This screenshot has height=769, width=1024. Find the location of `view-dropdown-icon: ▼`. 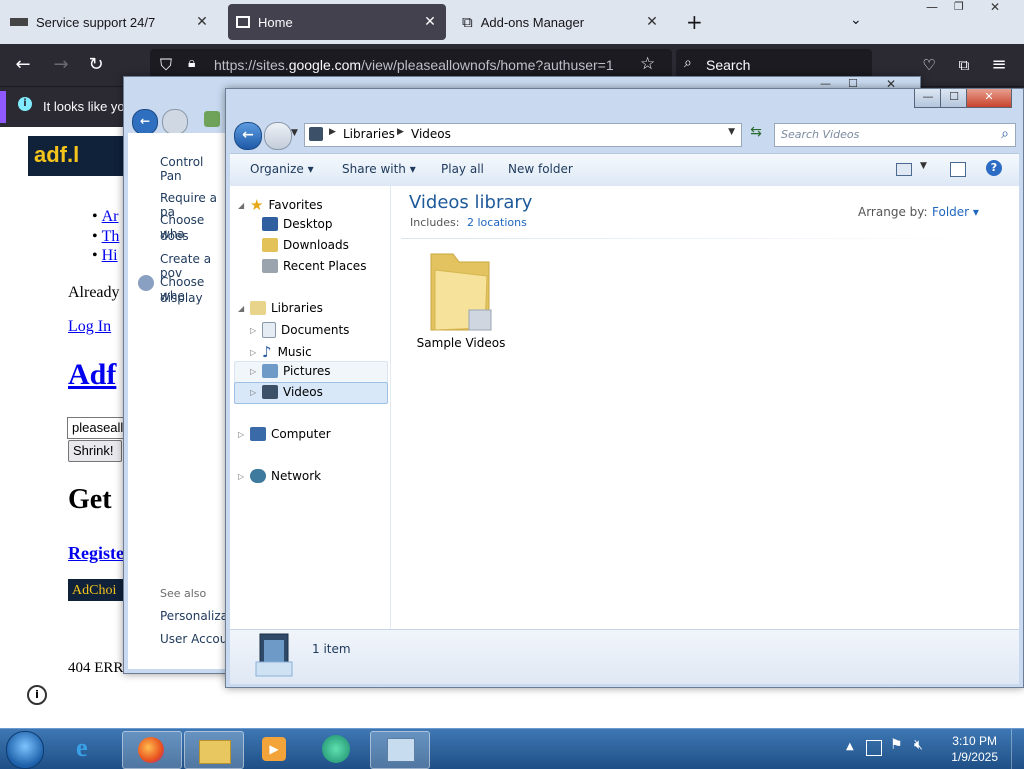

view-dropdown-icon: ▼ is located at coordinates (923, 166).